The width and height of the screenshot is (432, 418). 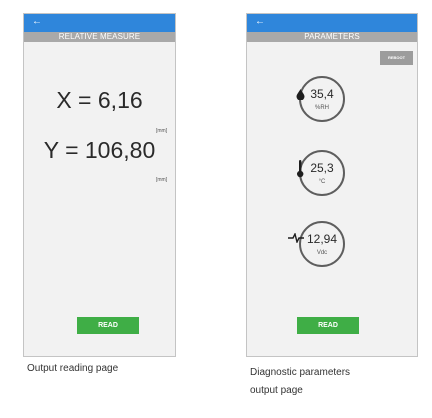 What do you see at coordinates (162, 180) in the screenshot?
I see `y-unit: [mm]` at bounding box center [162, 180].